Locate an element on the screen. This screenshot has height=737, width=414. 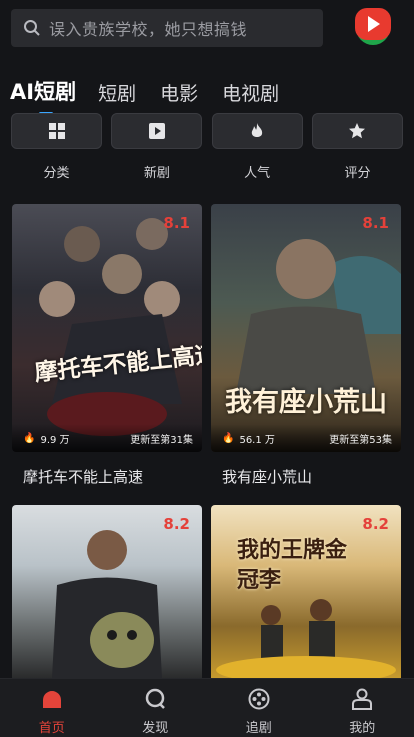
poster-image: 8.2 is located at coordinates (107, 591).